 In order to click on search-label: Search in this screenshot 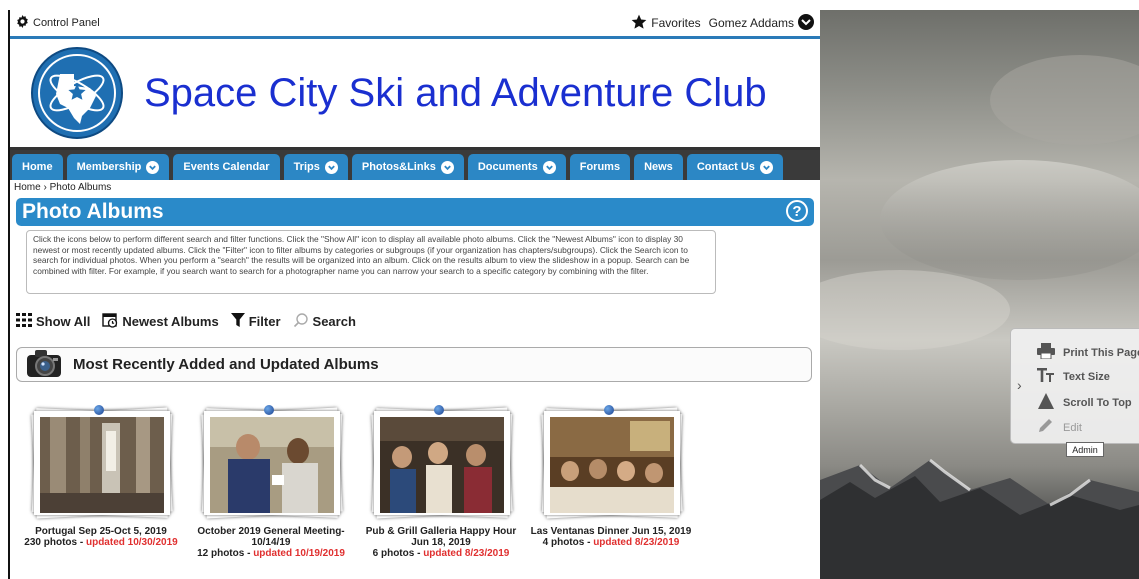, I will do `click(334, 321)`.